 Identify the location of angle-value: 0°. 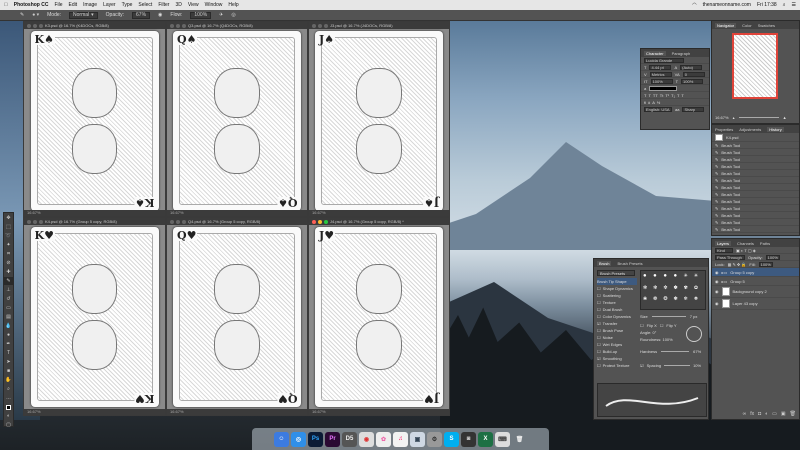
(654, 332).